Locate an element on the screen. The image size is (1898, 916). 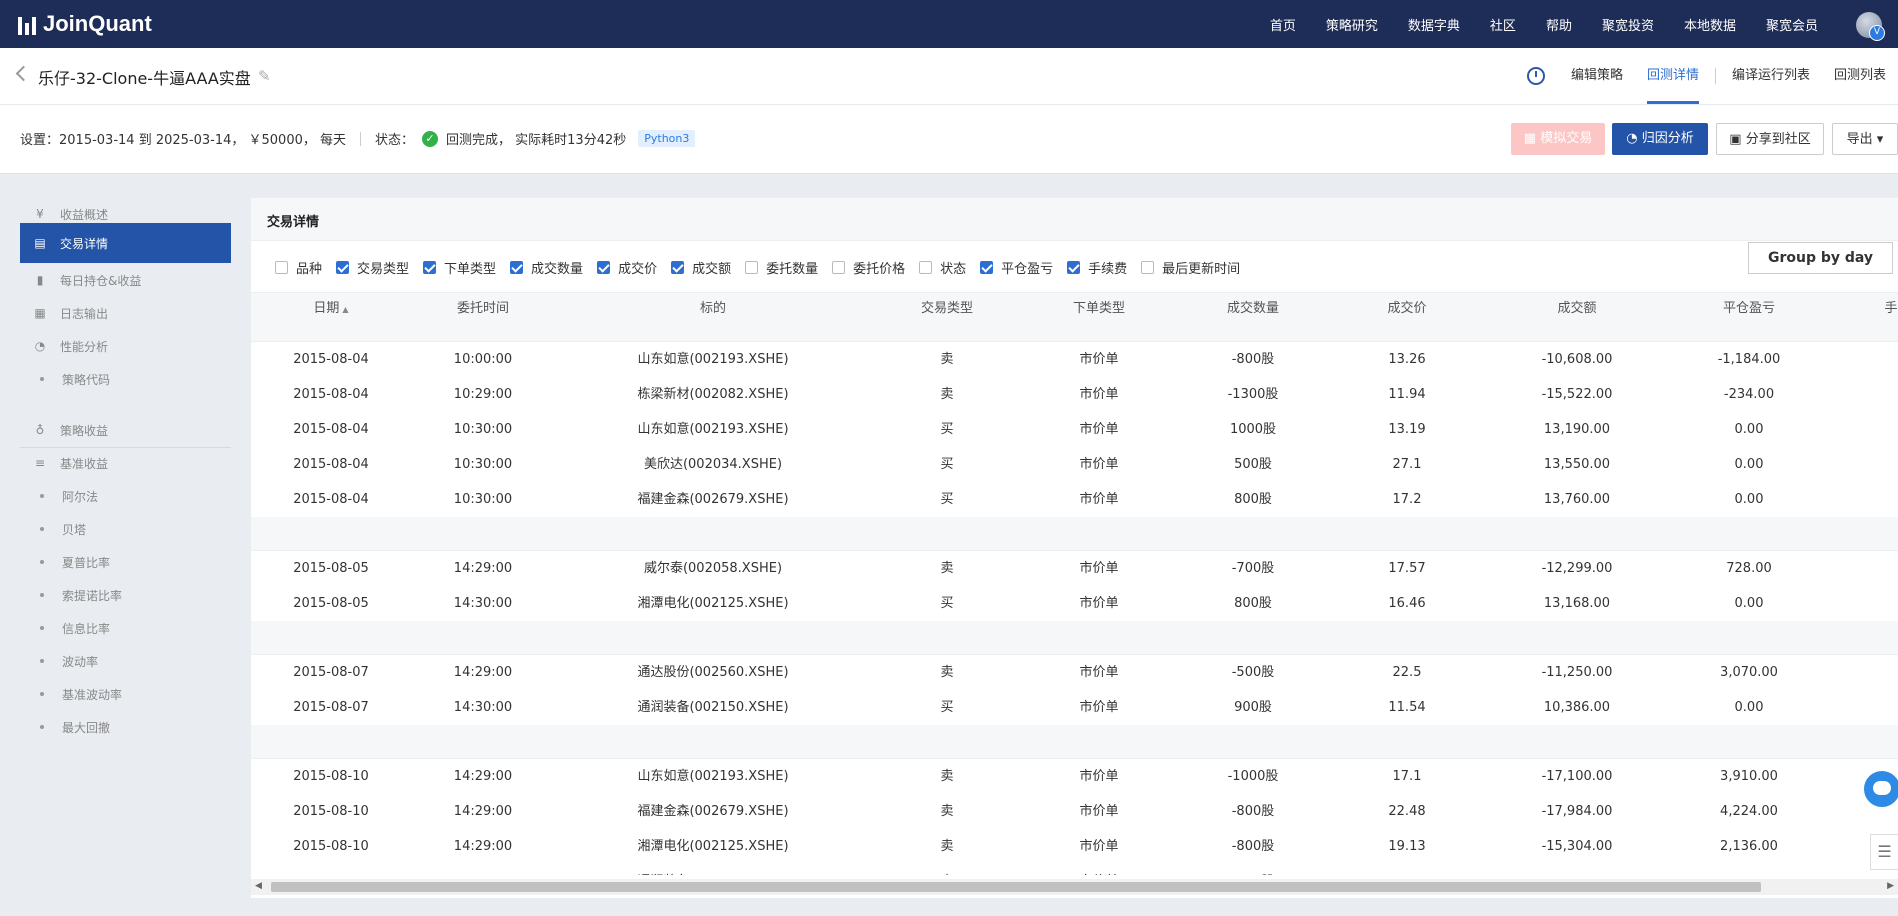
column-header-8: 平仓盈亏 is located at coordinates (1749, 309).